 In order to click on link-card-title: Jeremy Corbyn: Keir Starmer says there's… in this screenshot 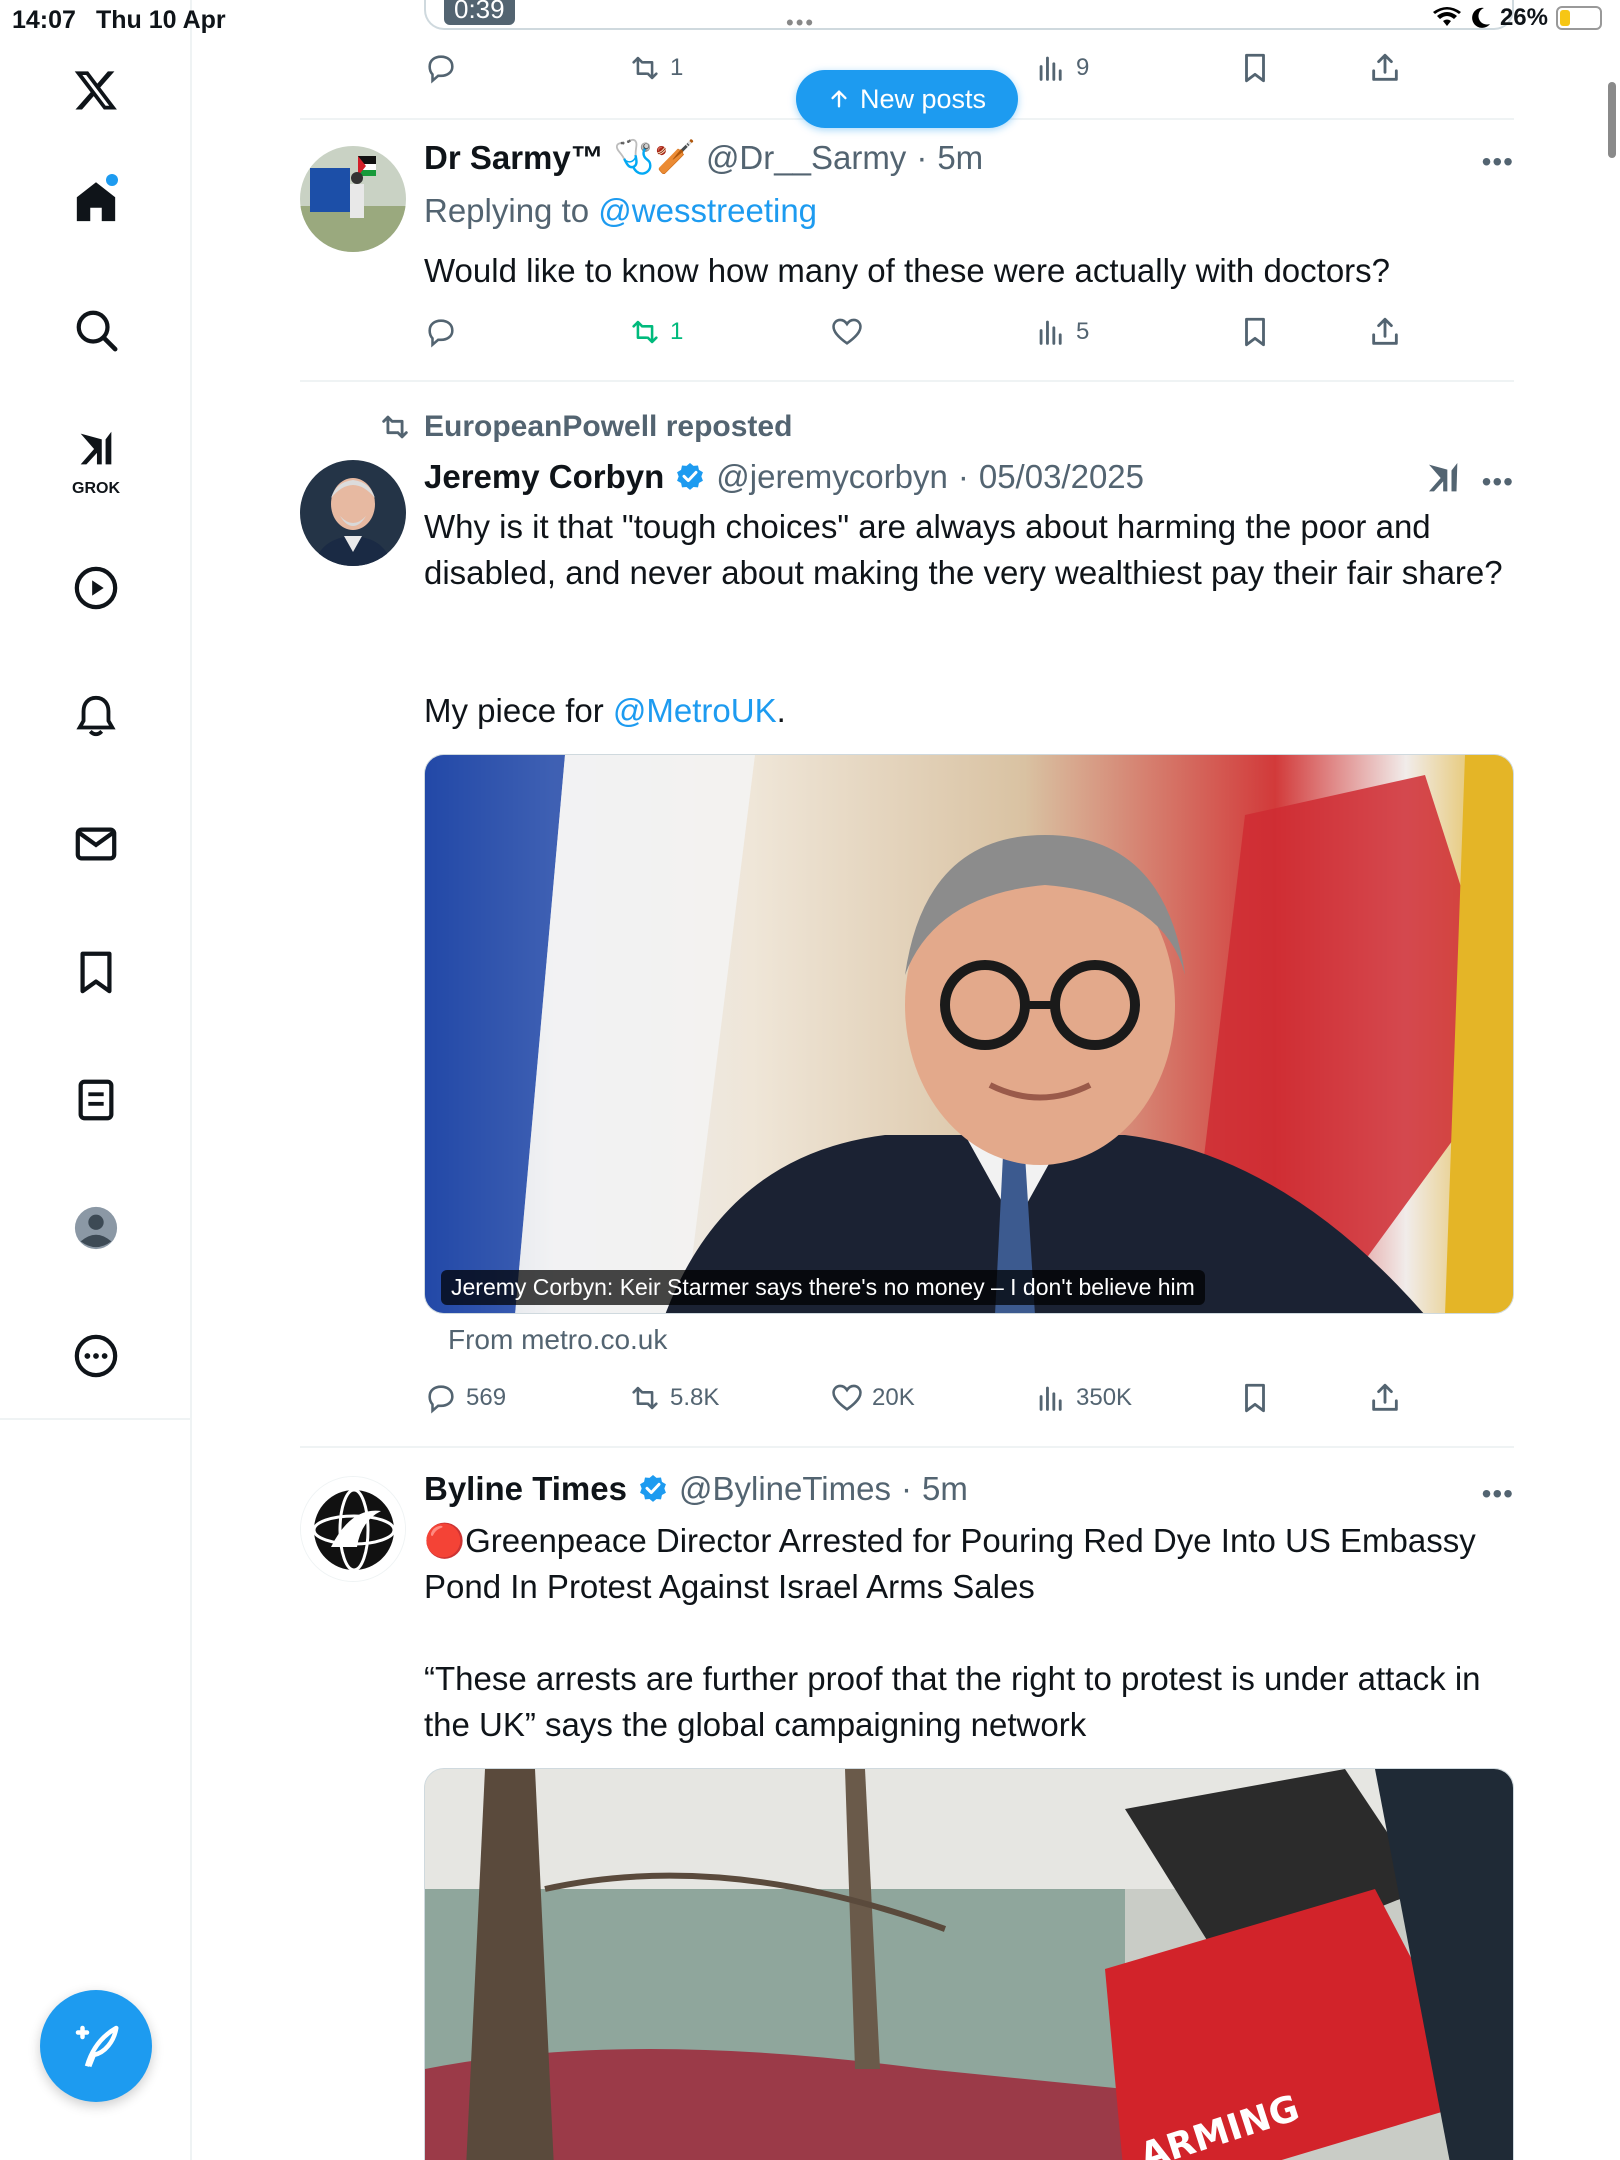, I will do `click(823, 1287)`.